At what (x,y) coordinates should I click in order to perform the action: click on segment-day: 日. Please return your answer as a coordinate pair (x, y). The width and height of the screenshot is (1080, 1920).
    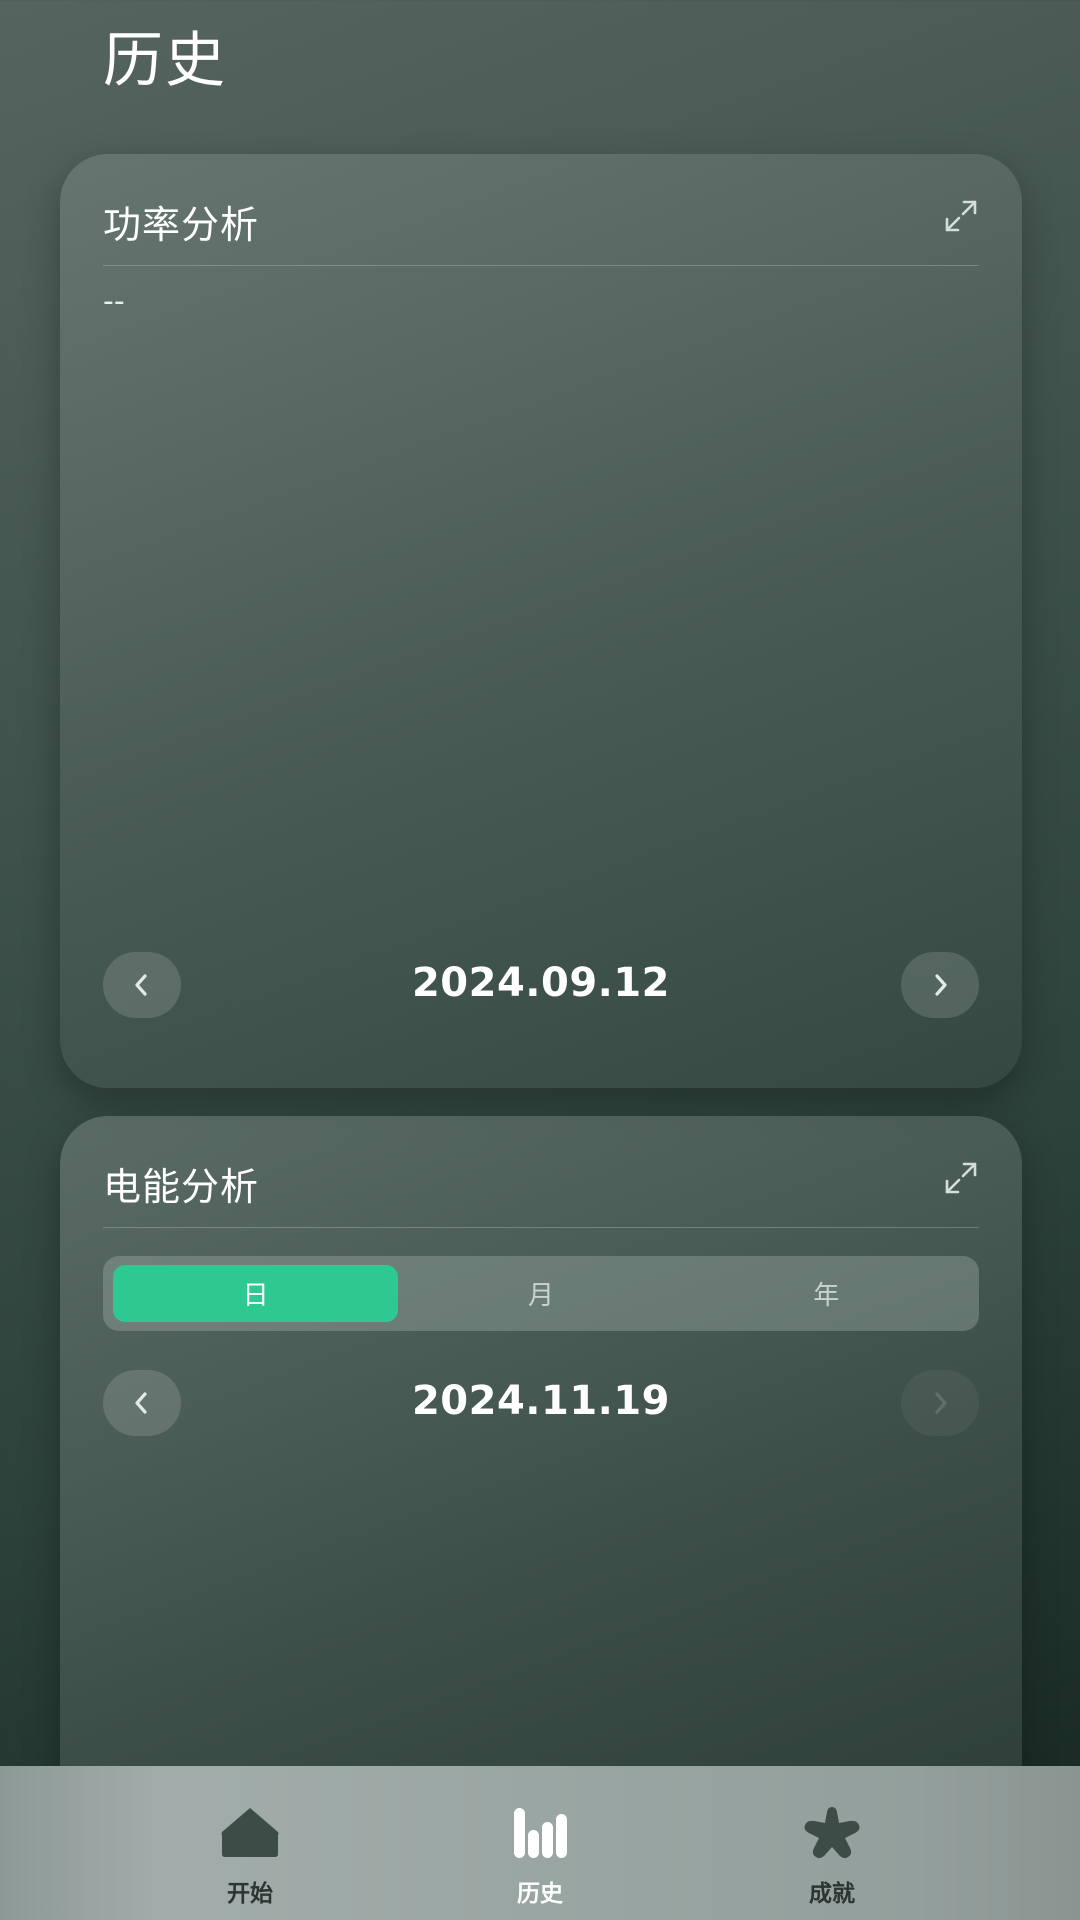
    Looking at the image, I should click on (256, 1293).